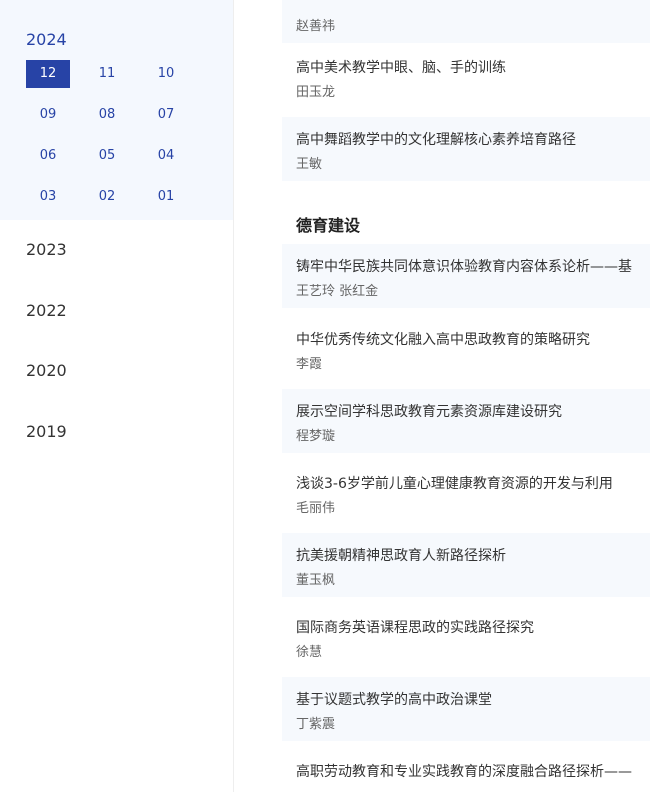 The image size is (650, 792). What do you see at coordinates (166, 197) in the screenshot?
I see `month-item-01: 01` at bounding box center [166, 197].